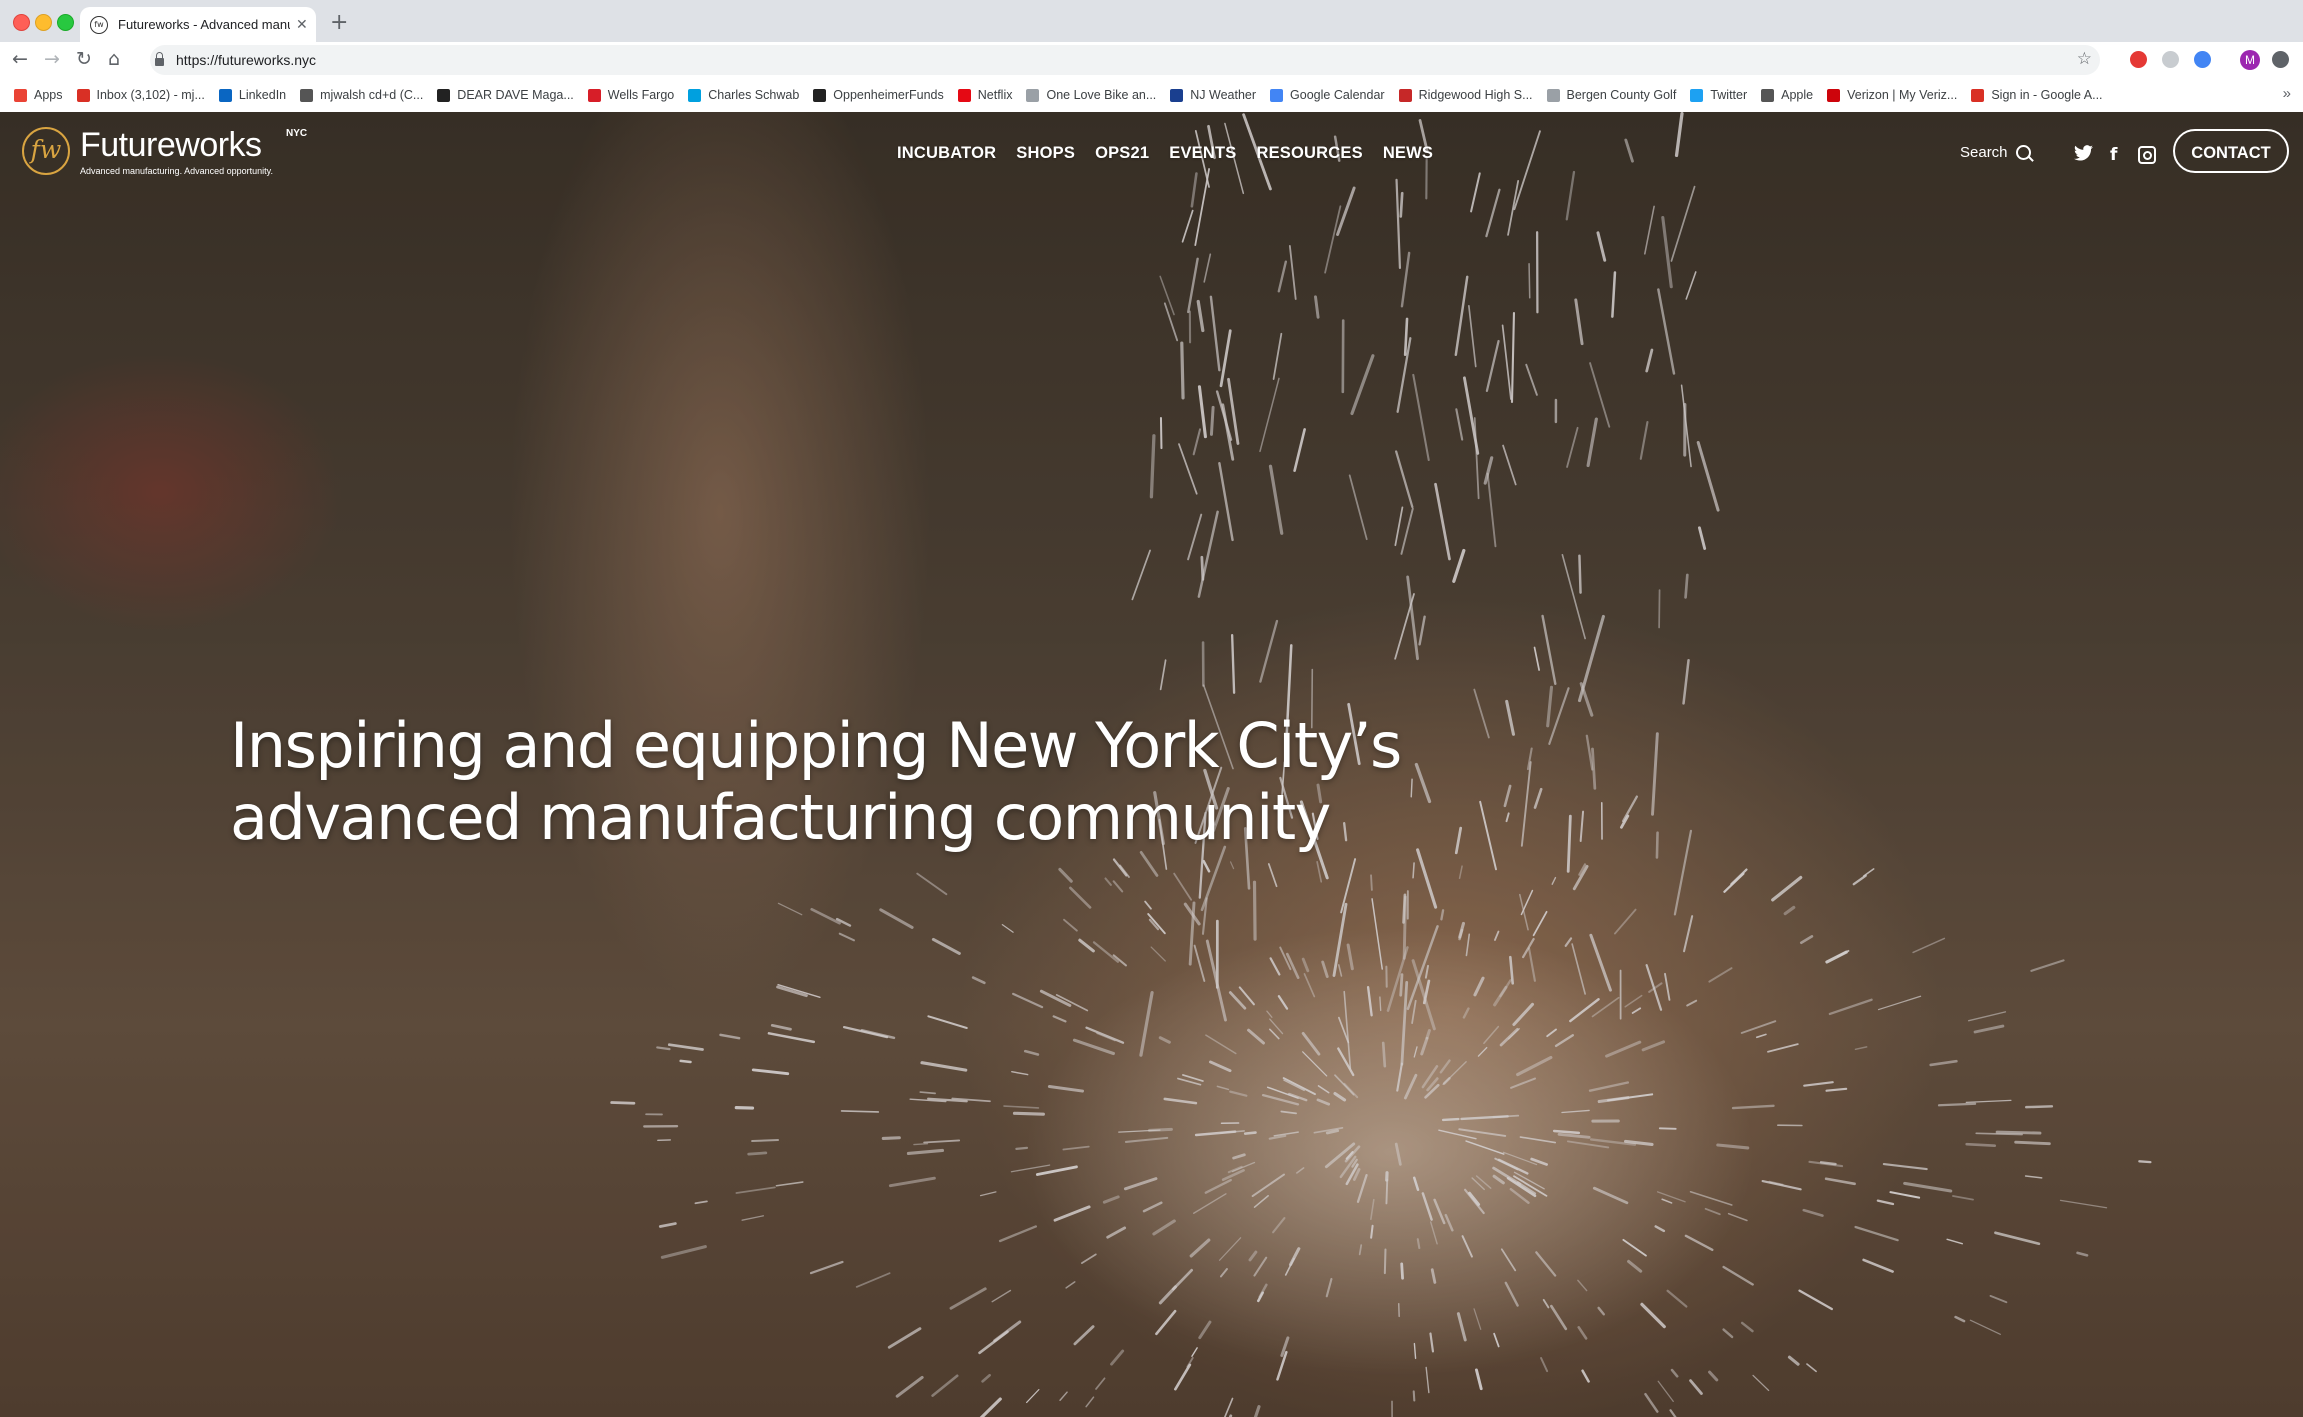 The width and height of the screenshot is (2303, 1417). I want to click on logo-nyc: NYC, so click(297, 133).